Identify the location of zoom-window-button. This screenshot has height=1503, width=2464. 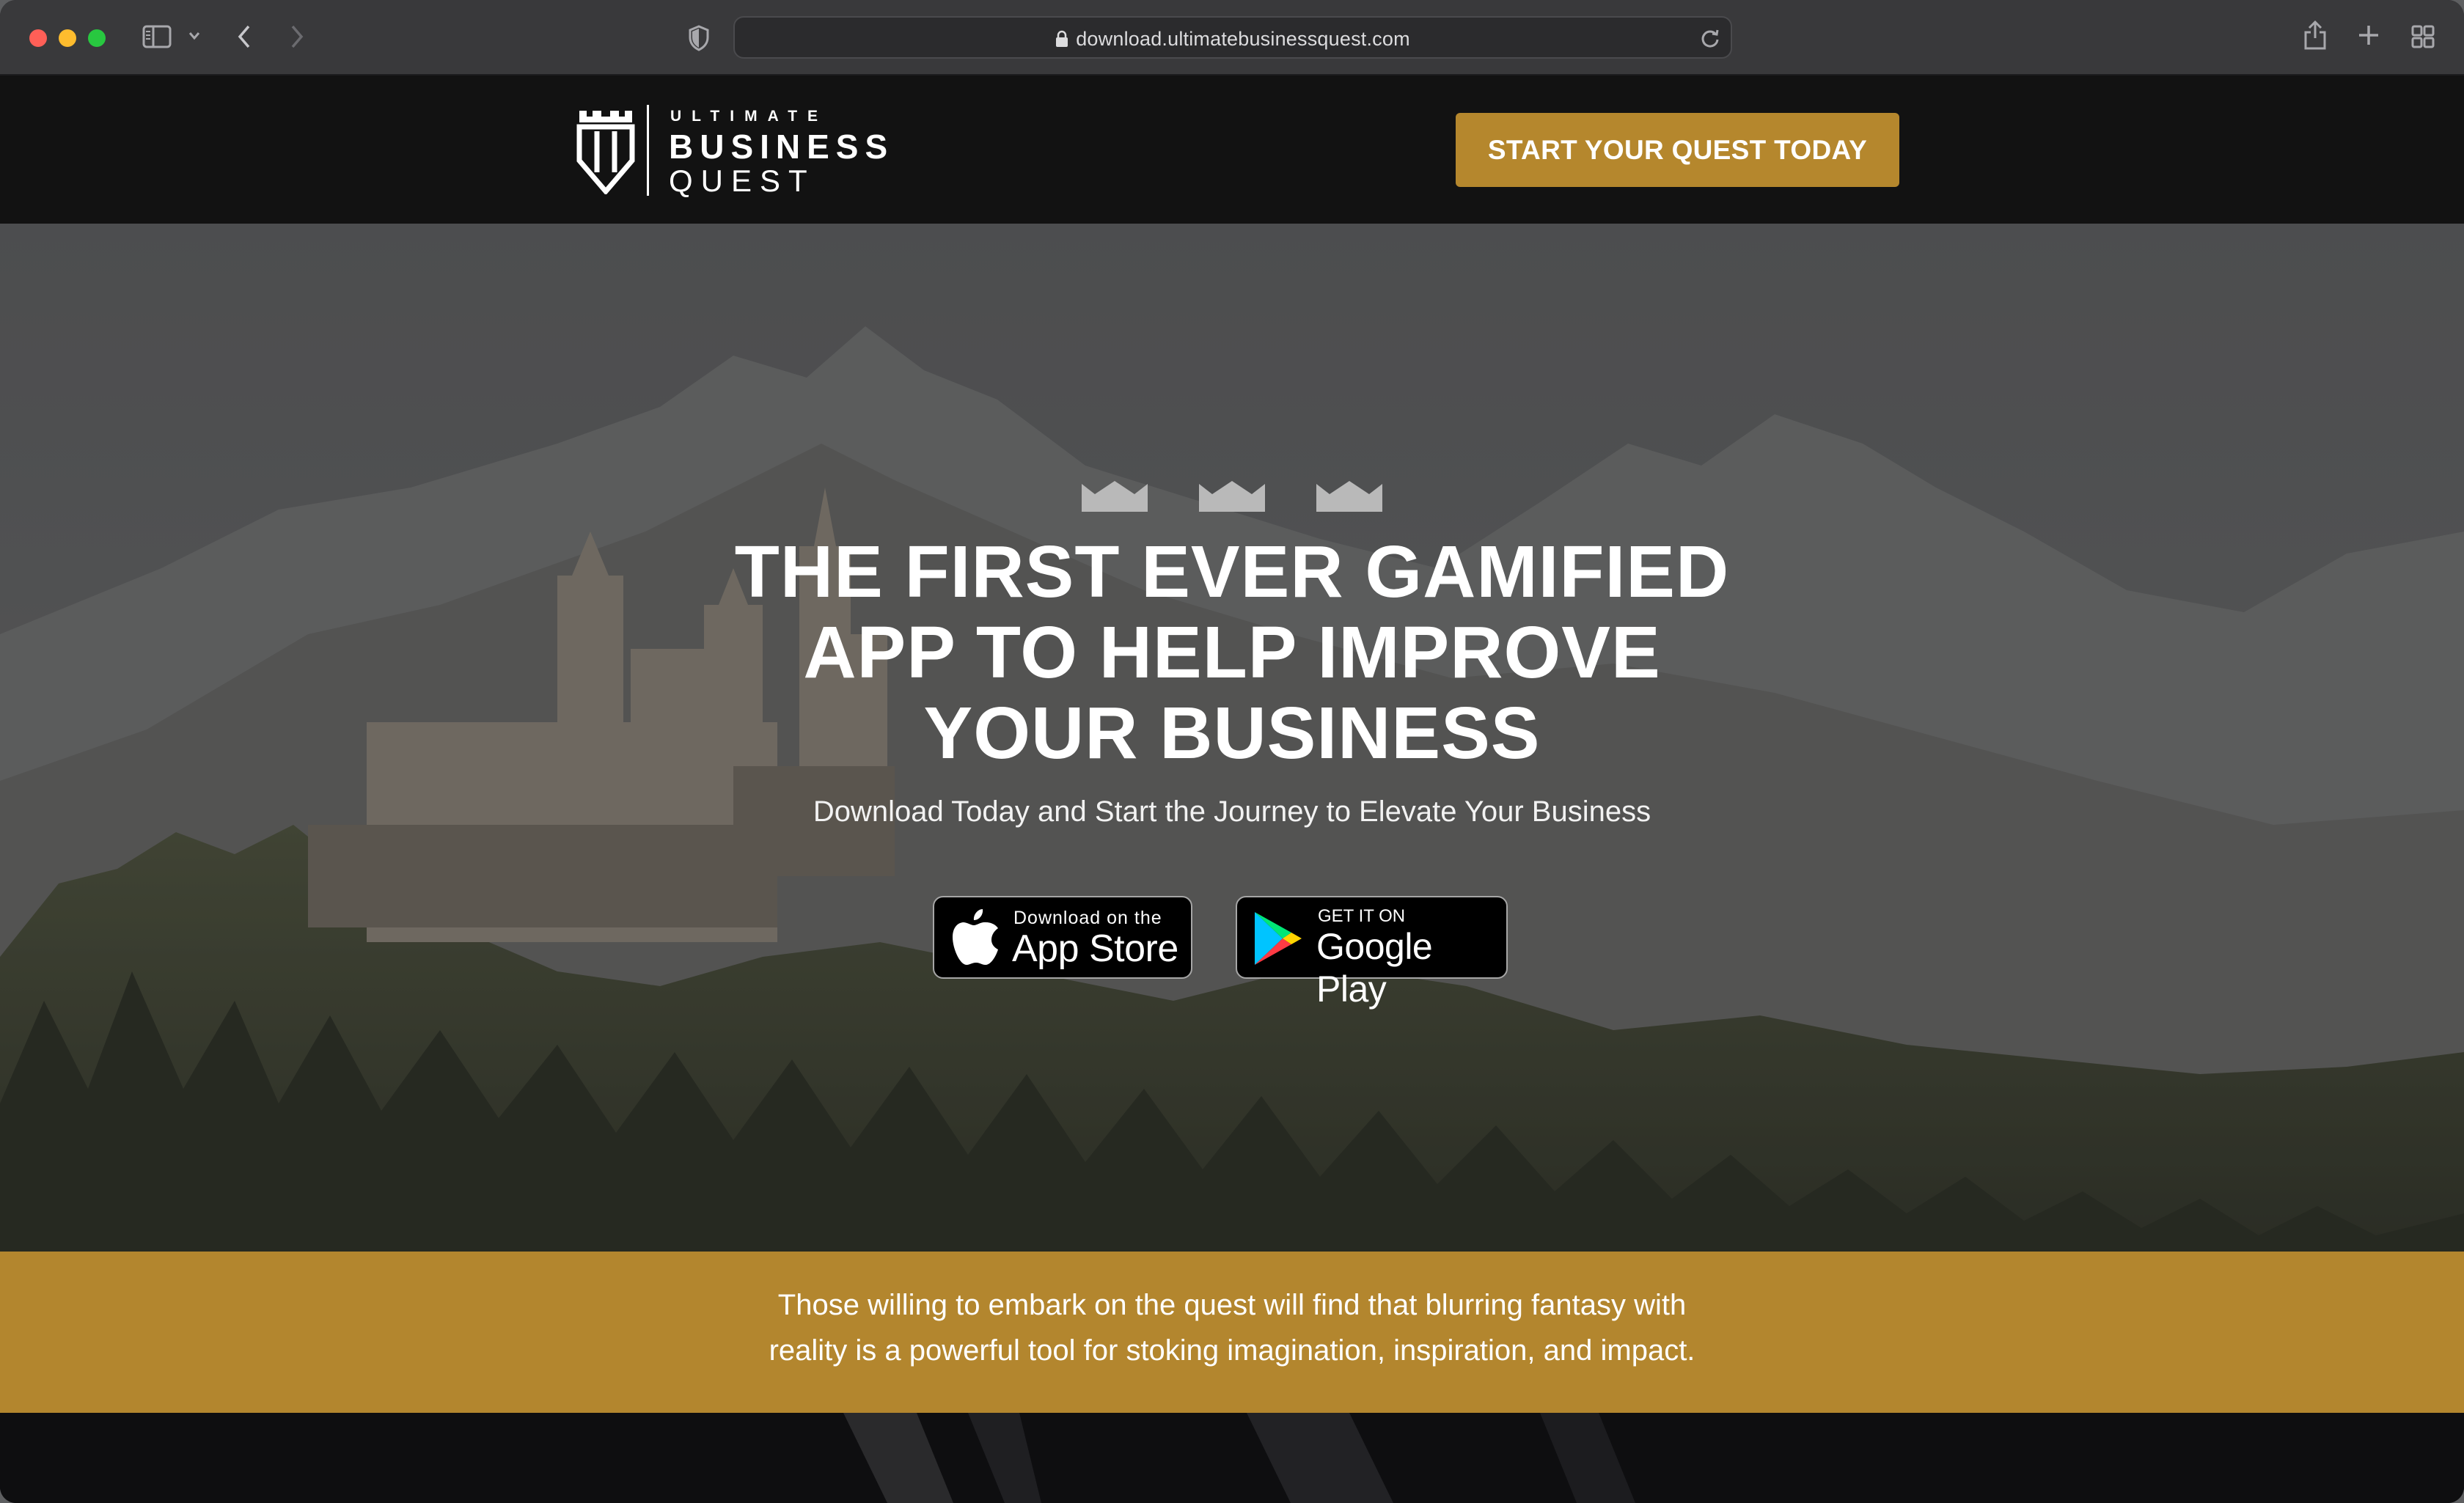
(97, 38).